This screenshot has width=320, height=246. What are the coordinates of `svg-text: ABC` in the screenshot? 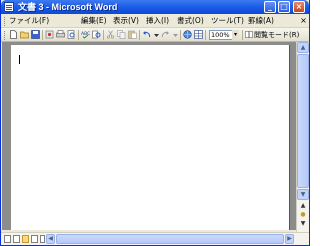 It's located at (85, 34).